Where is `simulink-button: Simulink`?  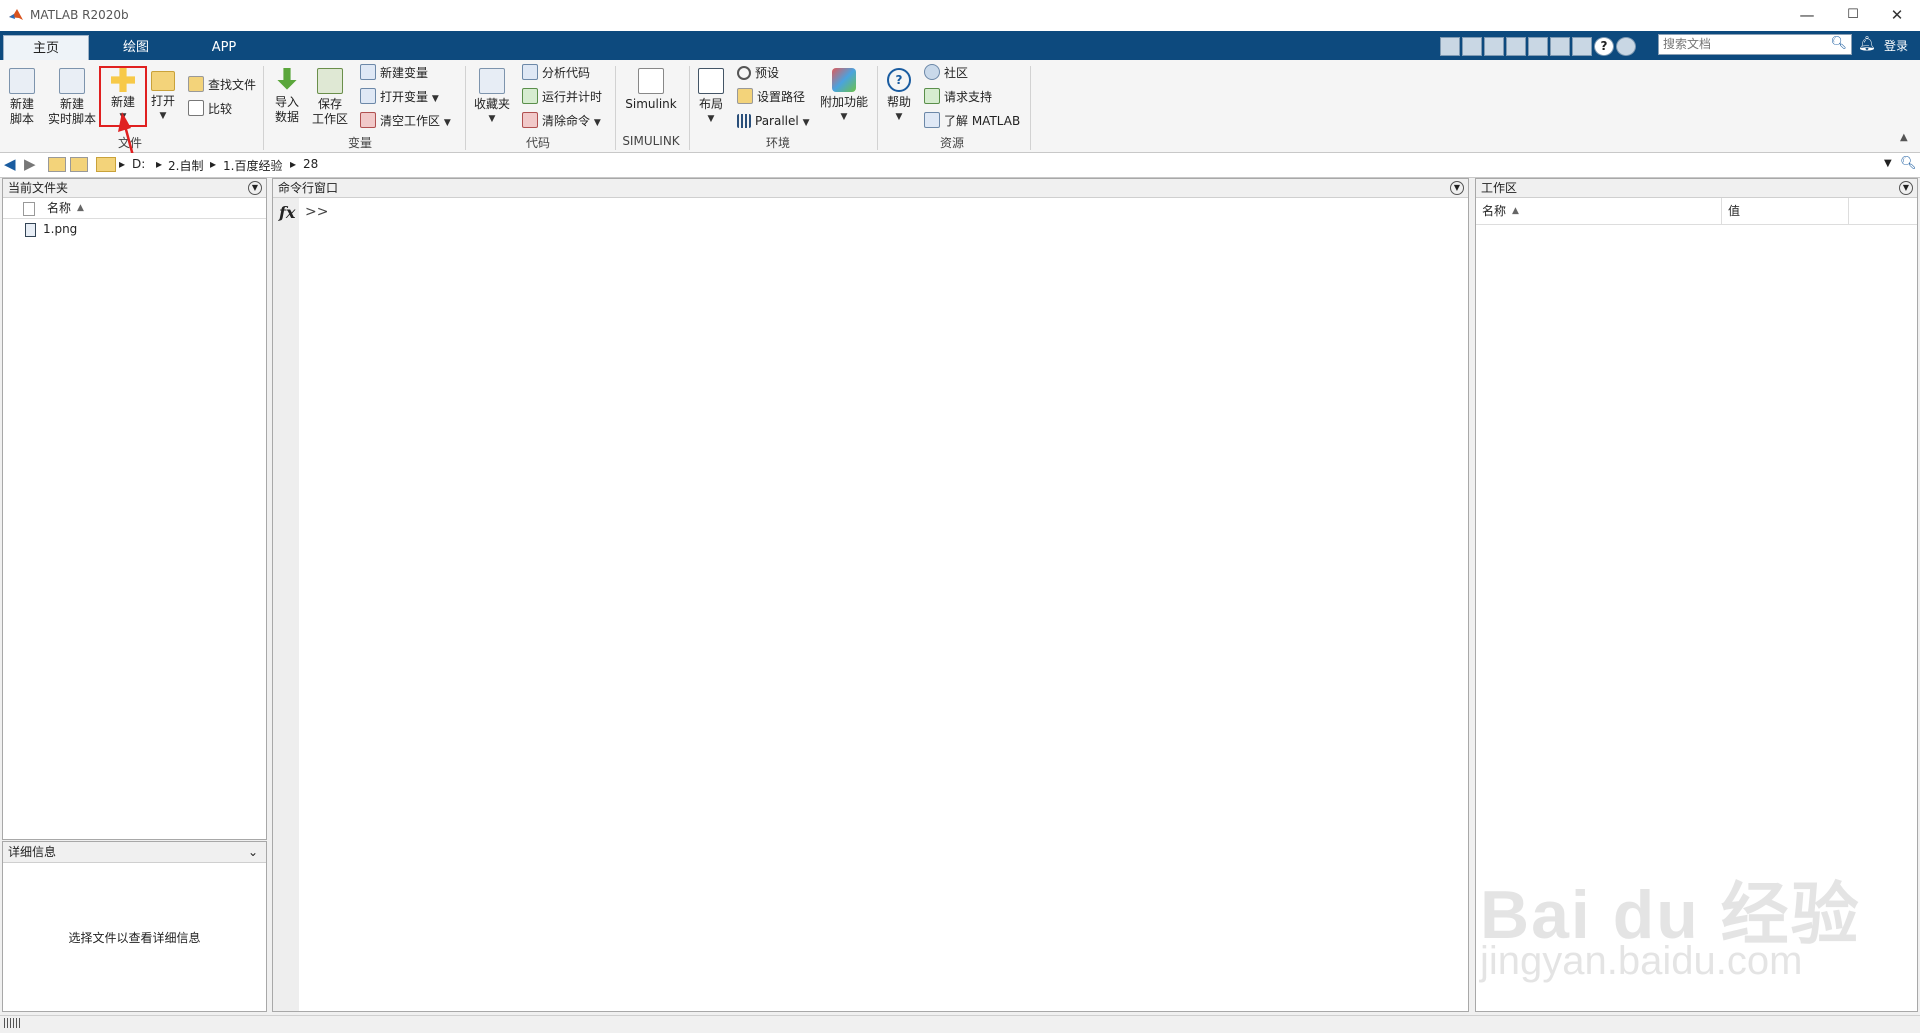
simulink-button: Simulink is located at coordinates (651, 90).